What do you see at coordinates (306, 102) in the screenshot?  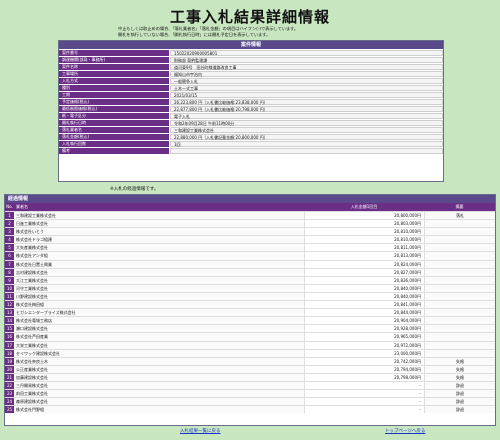 I see `case-info-value: 26,223,800 円（入札書比較価格:23,838,000 円）` at bounding box center [306, 102].